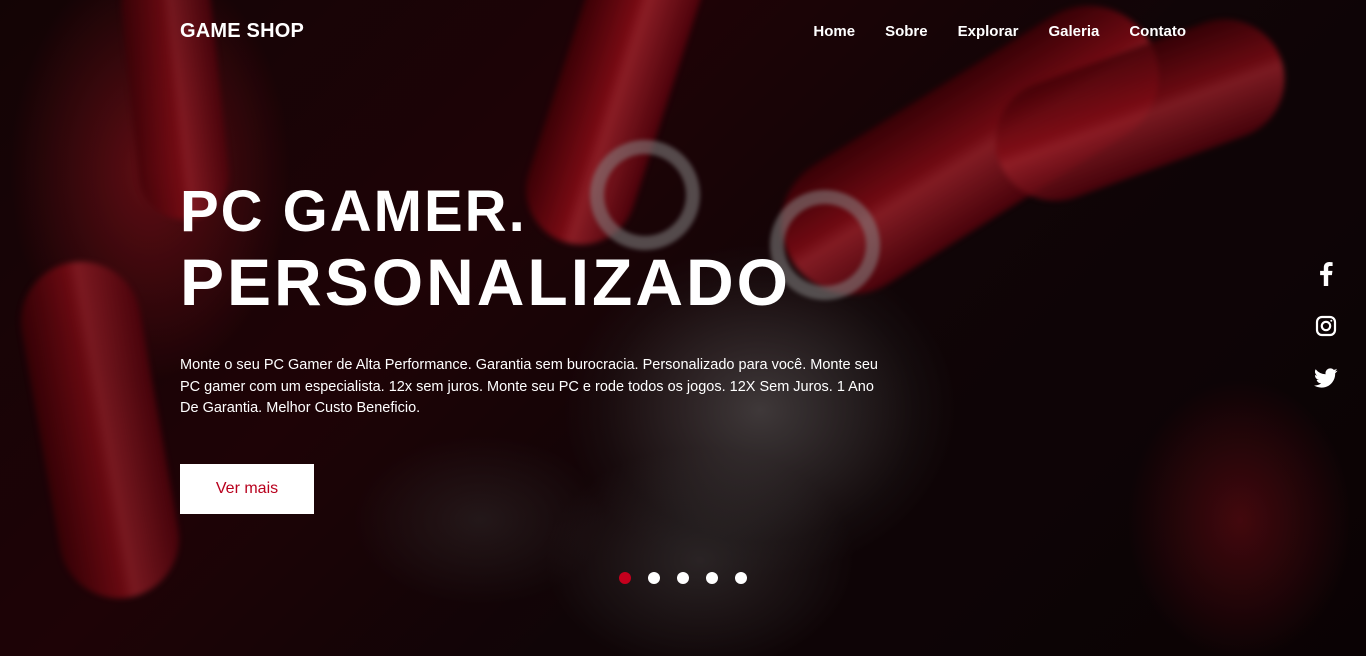 The height and width of the screenshot is (656, 1366). What do you see at coordinates (1326, 274) in the screenshot?
I see `facebook-icon` at bounding box center [1326, 274].